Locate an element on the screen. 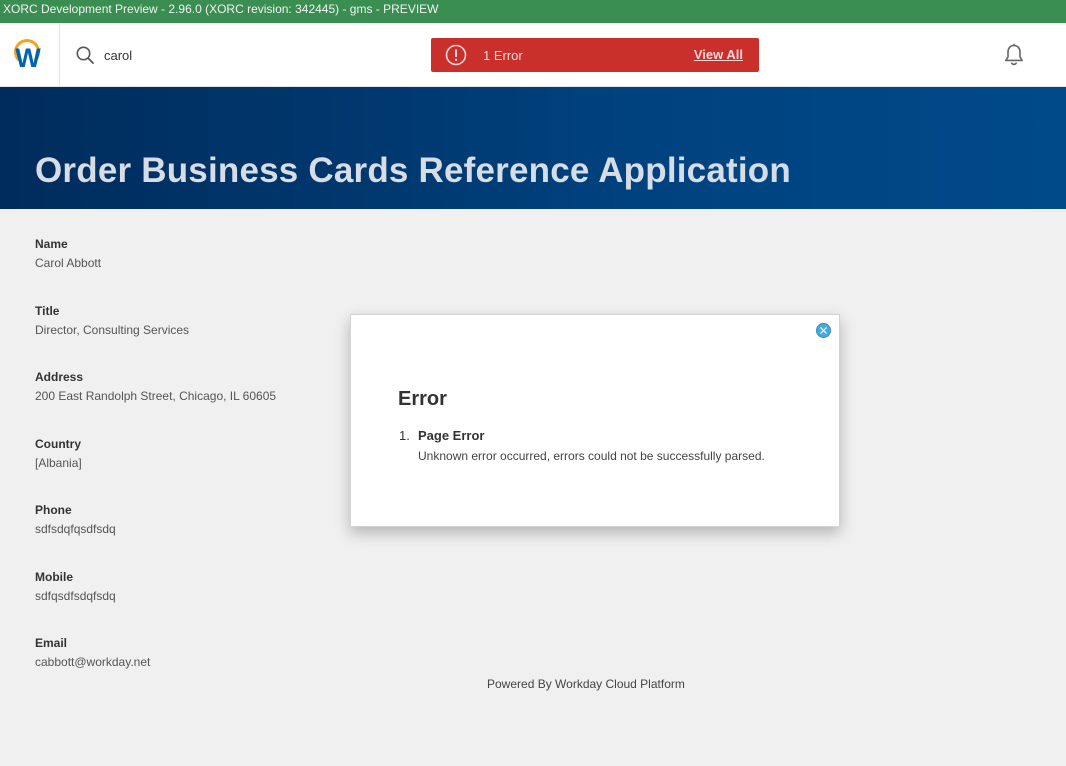  dialog-title: Error is located at coordinates (422, 399).